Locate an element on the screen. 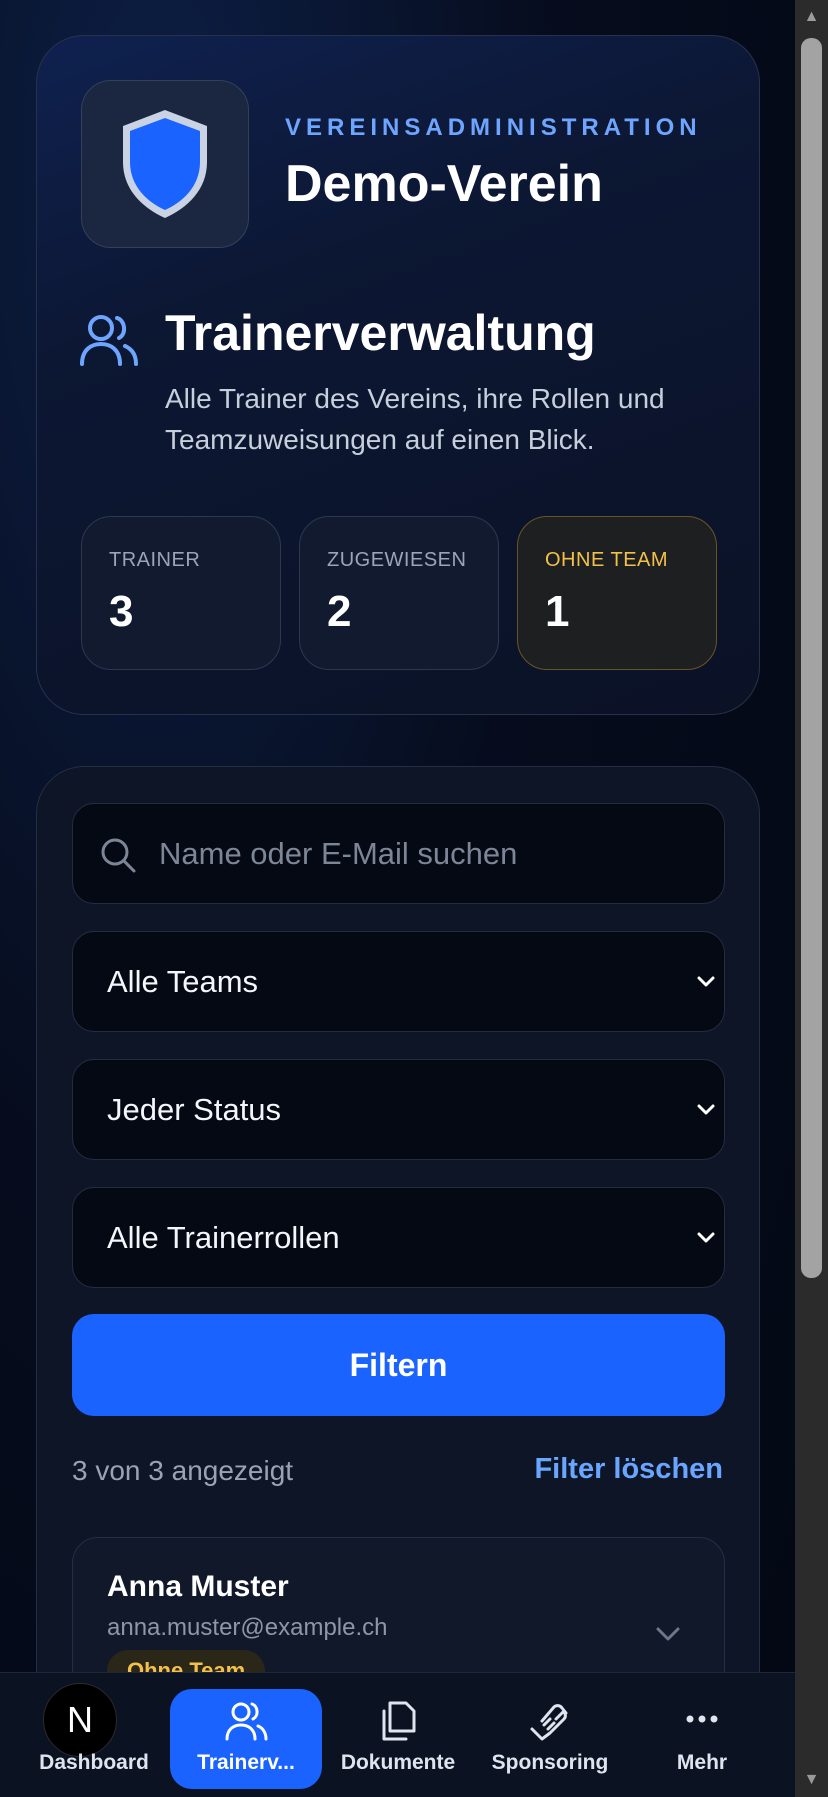 Image resolution: width=828 pixels, height=1797 pixels. stat-label: TRAINER is located at coordinates (155, 560).